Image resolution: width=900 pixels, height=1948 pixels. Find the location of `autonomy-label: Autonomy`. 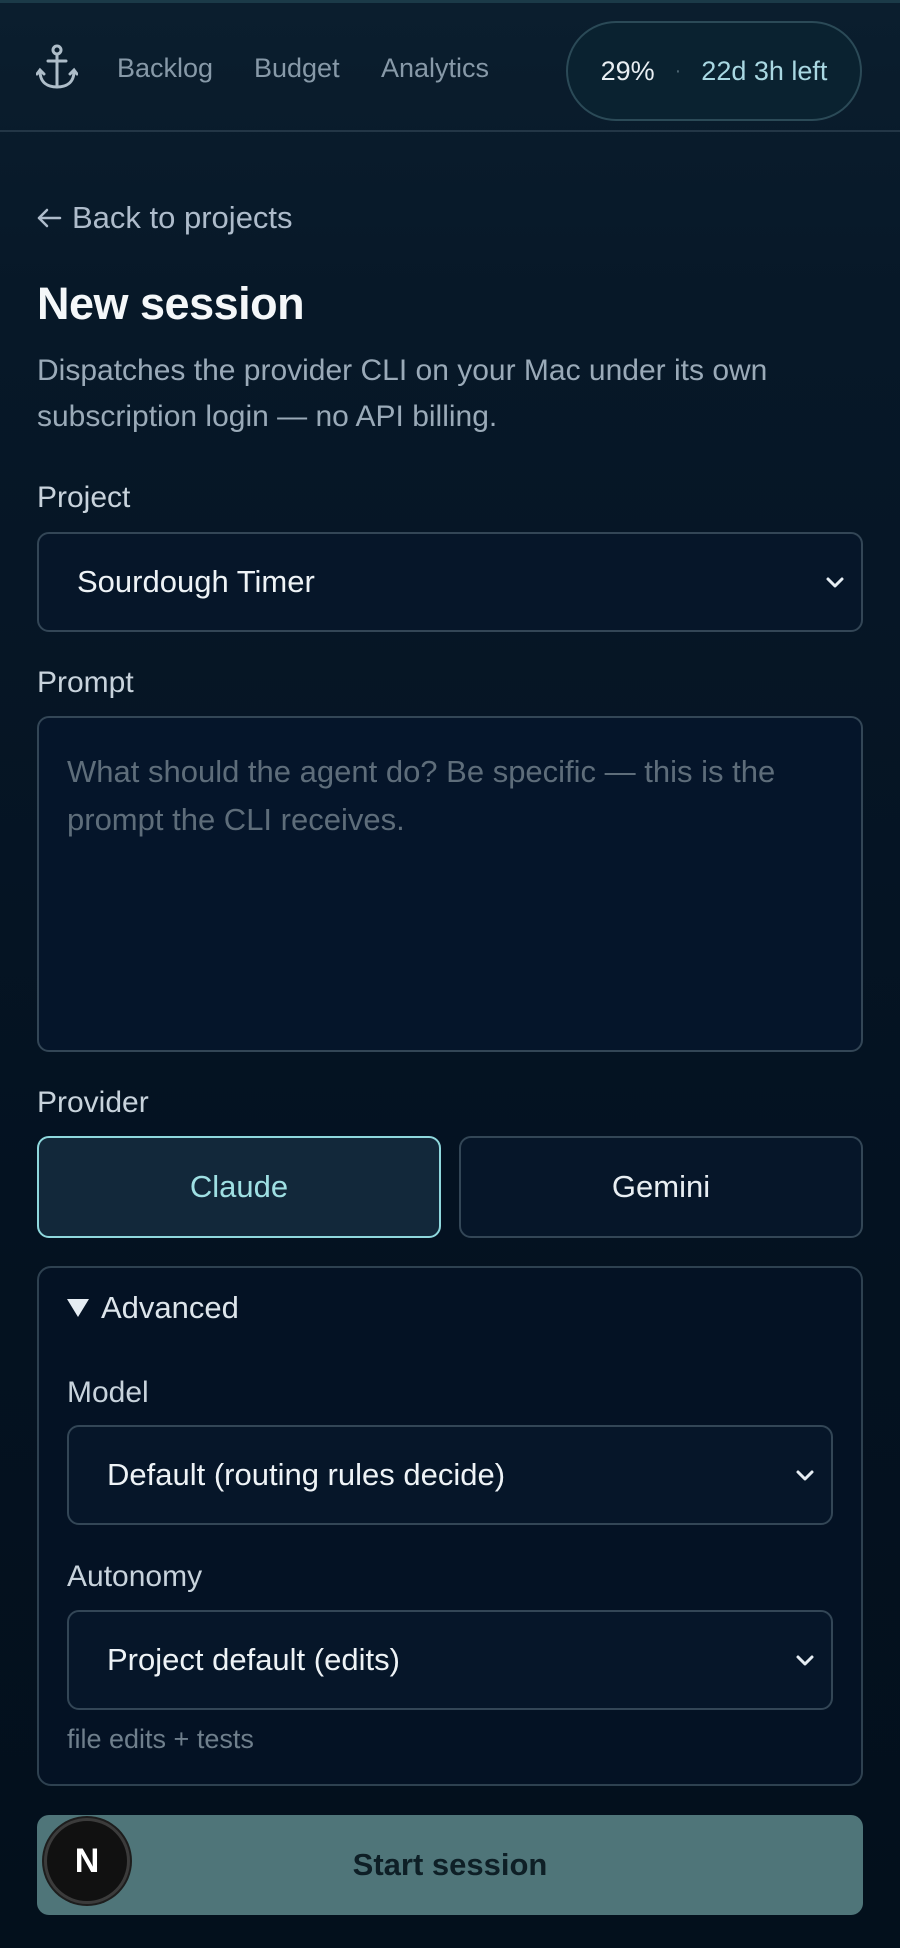

autonomy-label: Autonomy is located at coordinates (135, 1576).